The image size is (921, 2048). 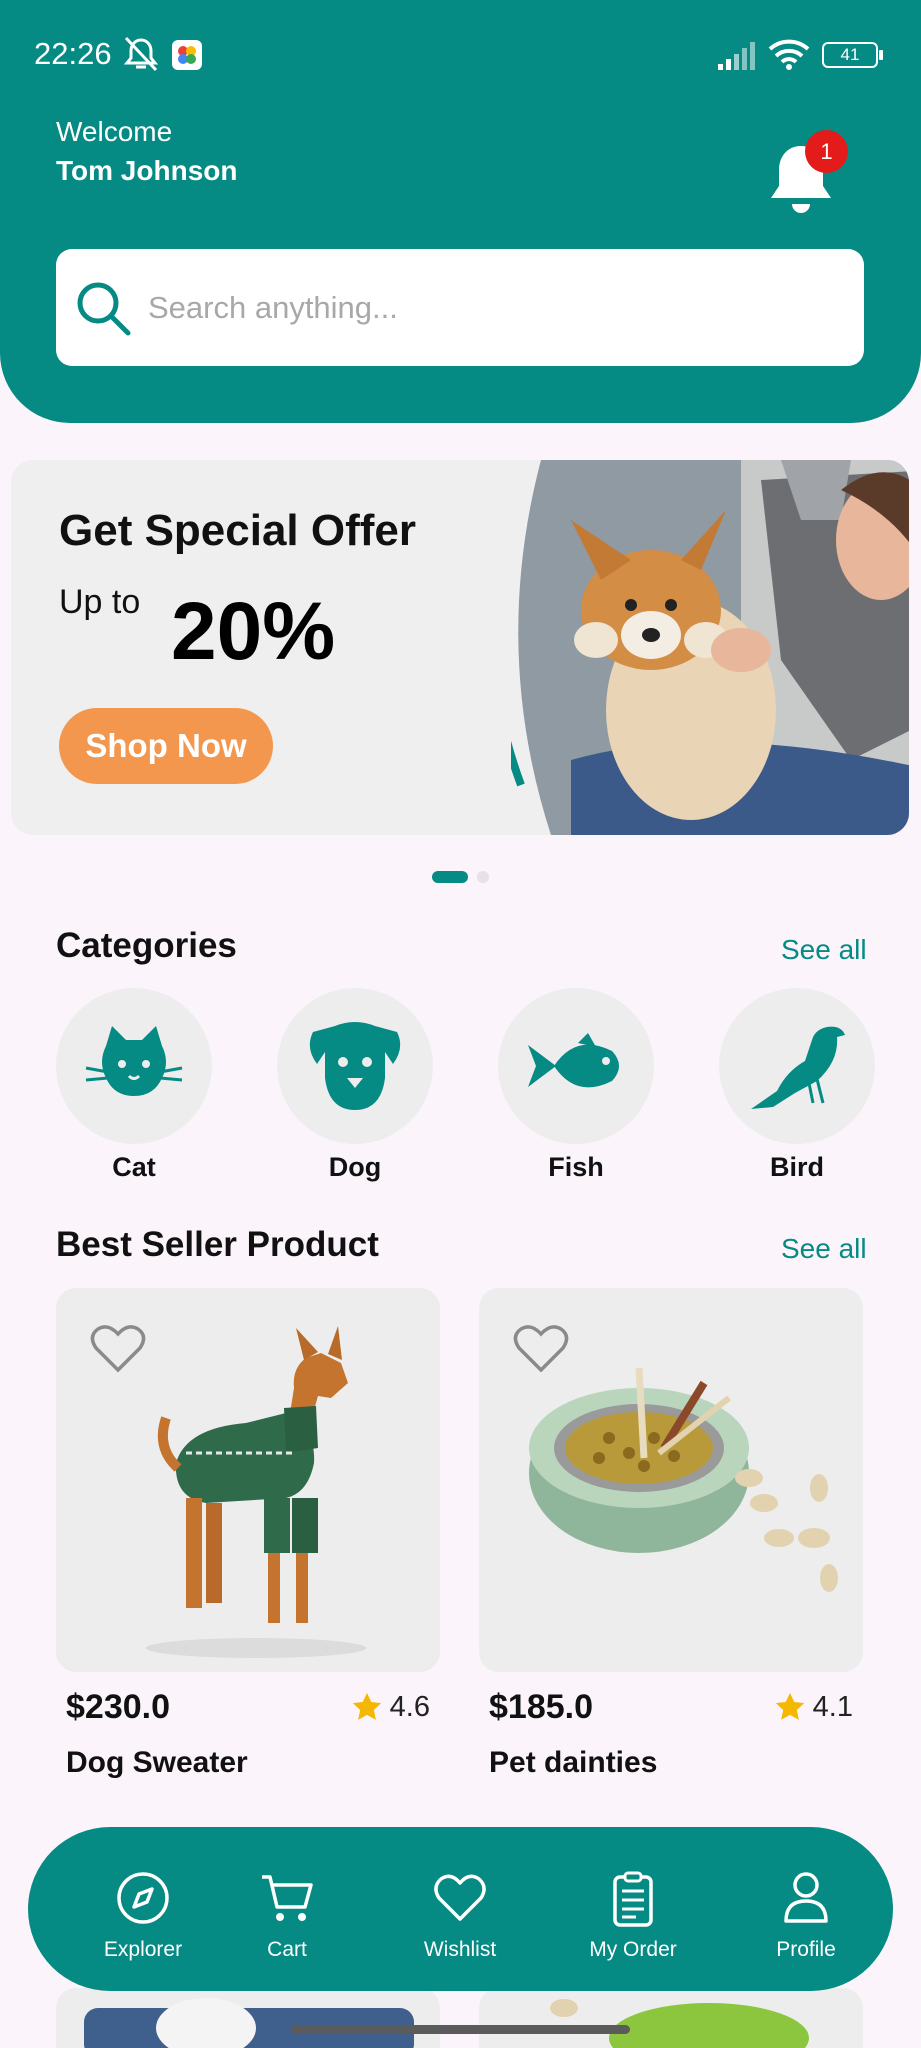 I want to click on category-dog: Dog, so click(x=355, y=1085).